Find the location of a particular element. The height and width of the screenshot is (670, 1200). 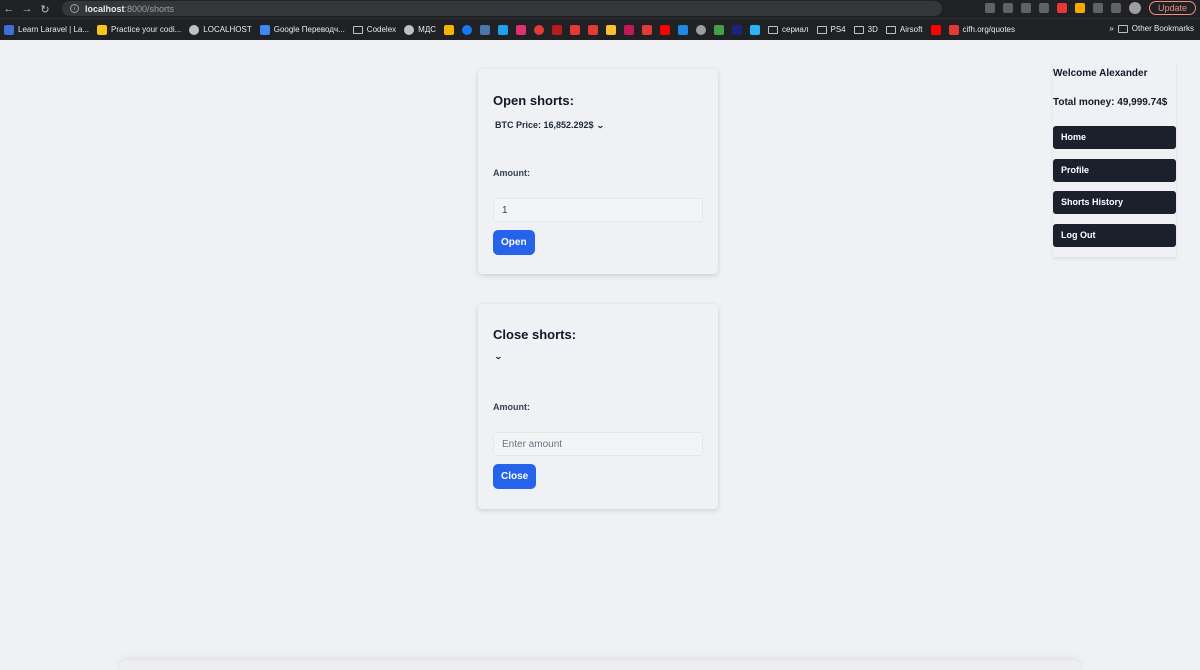

more-bookmarks-icon: » is located at coordinates (1111, 28).